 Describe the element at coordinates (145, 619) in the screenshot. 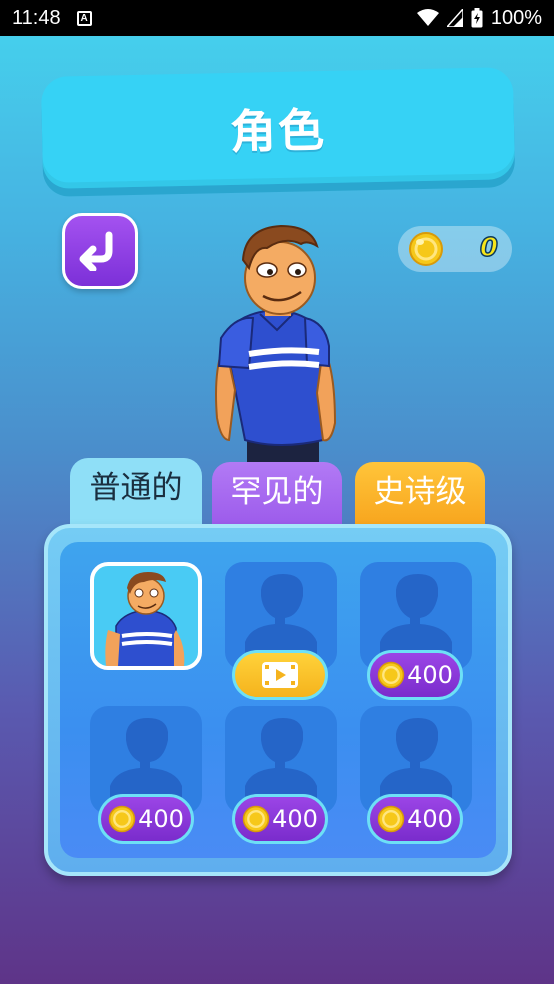

I see `character-thumbnail` at that location.